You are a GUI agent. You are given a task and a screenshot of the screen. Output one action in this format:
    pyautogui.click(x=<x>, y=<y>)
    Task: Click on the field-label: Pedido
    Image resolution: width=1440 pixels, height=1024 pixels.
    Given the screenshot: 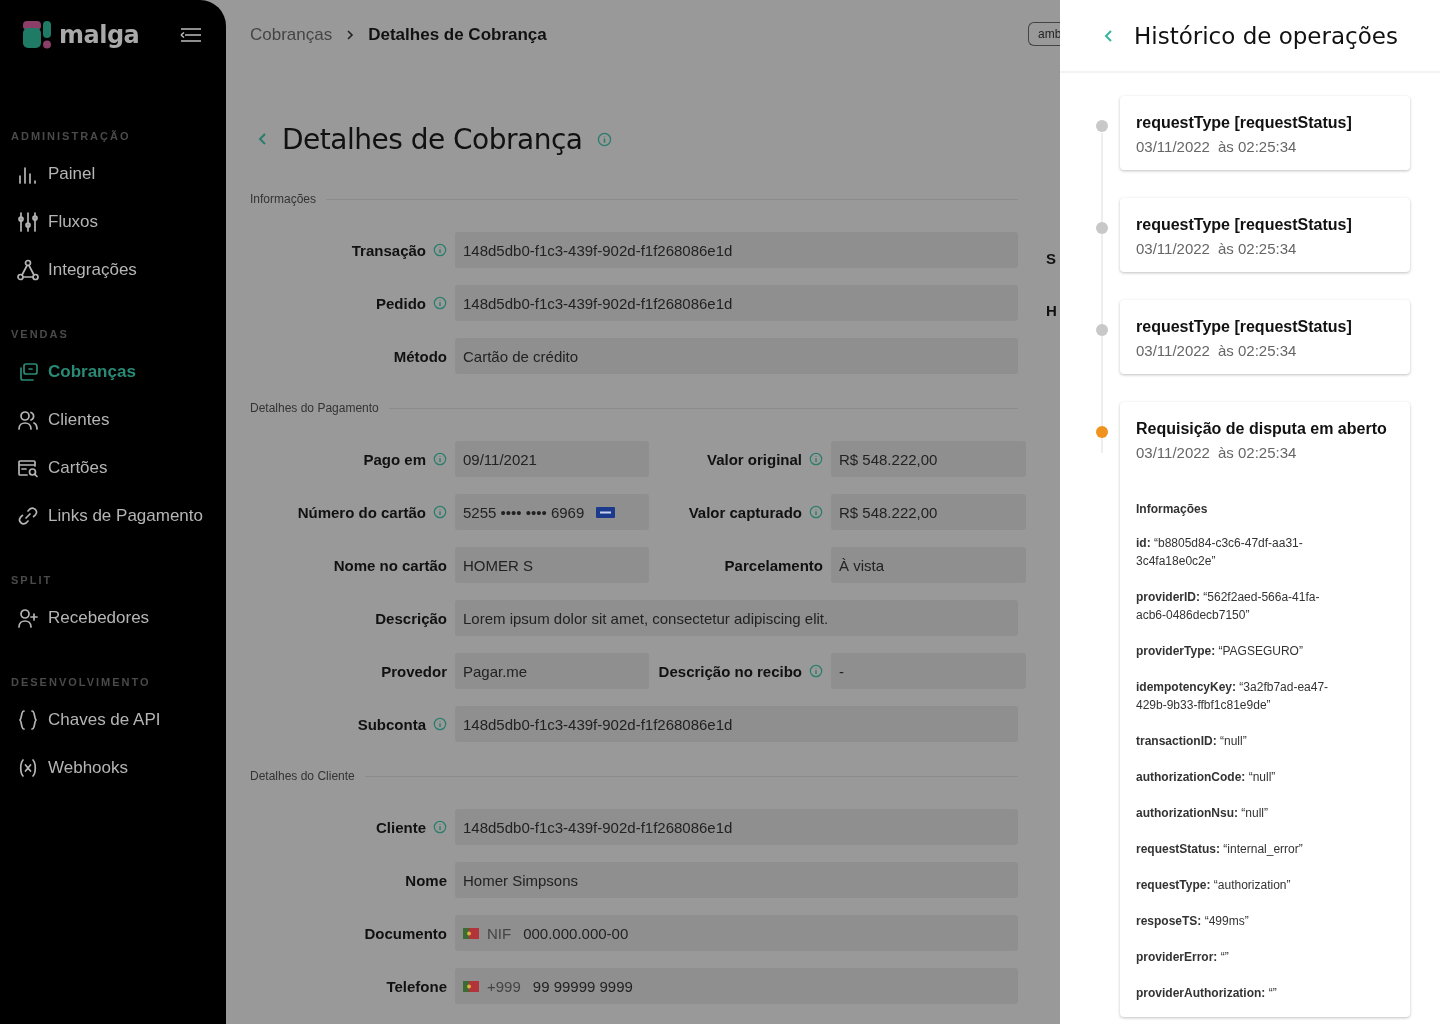 What is the action you would take?
    pyautogui.click(x=401, y=303)
    